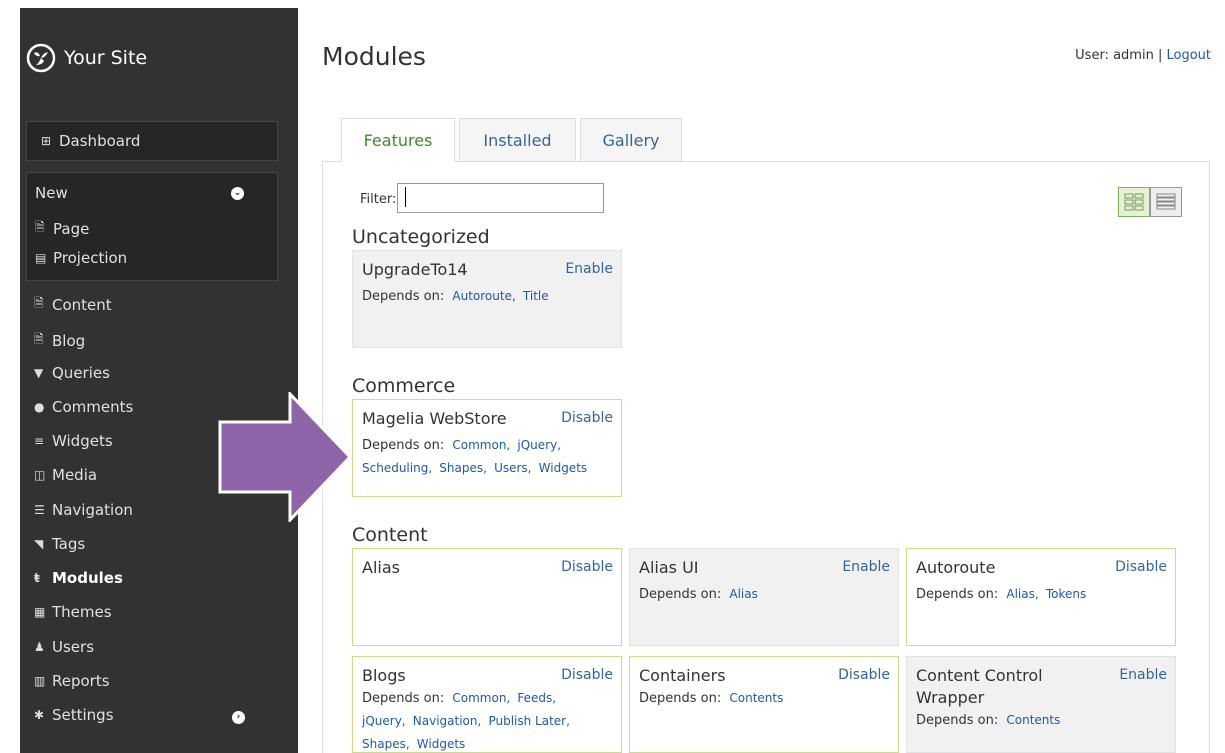  Describe the element at coordinates (238, 717) in the screenshot. I see `chevron-right-icon: ›` at that location.